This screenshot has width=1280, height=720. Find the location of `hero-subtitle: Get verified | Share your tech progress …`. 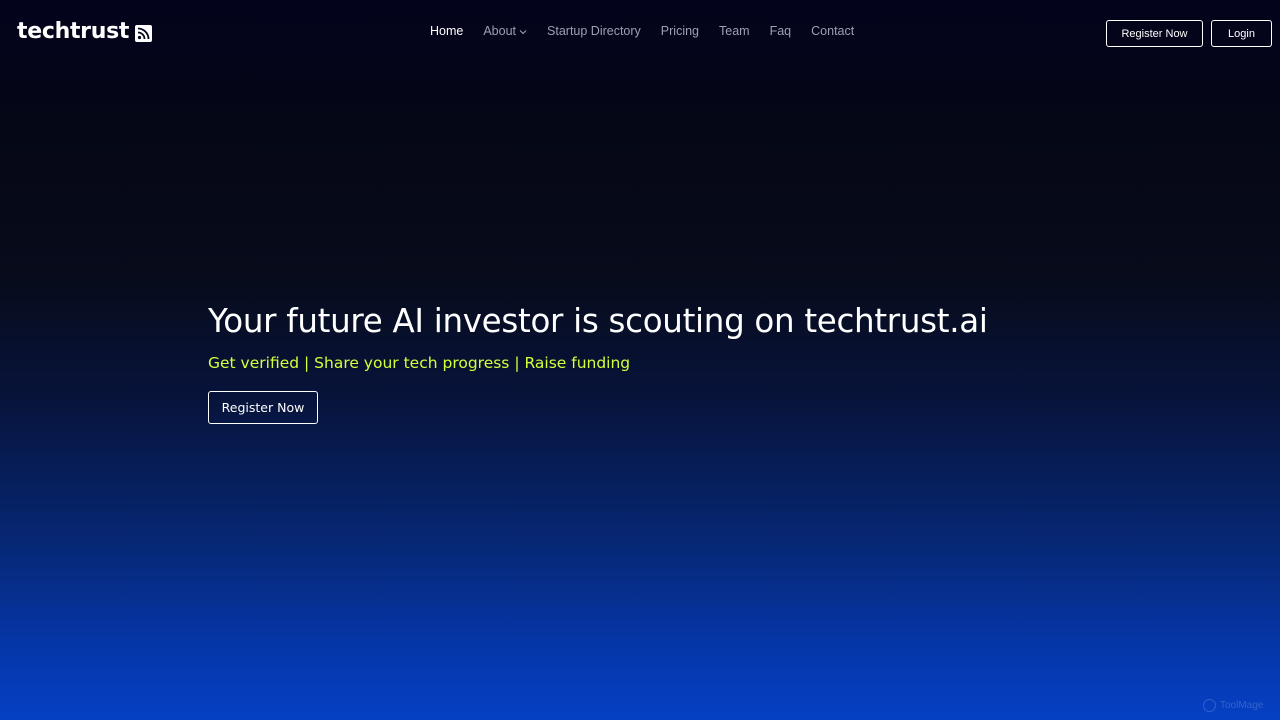

hero-subtitle: Get verified | Share your tech progress … is located at coordinates (419, 363).